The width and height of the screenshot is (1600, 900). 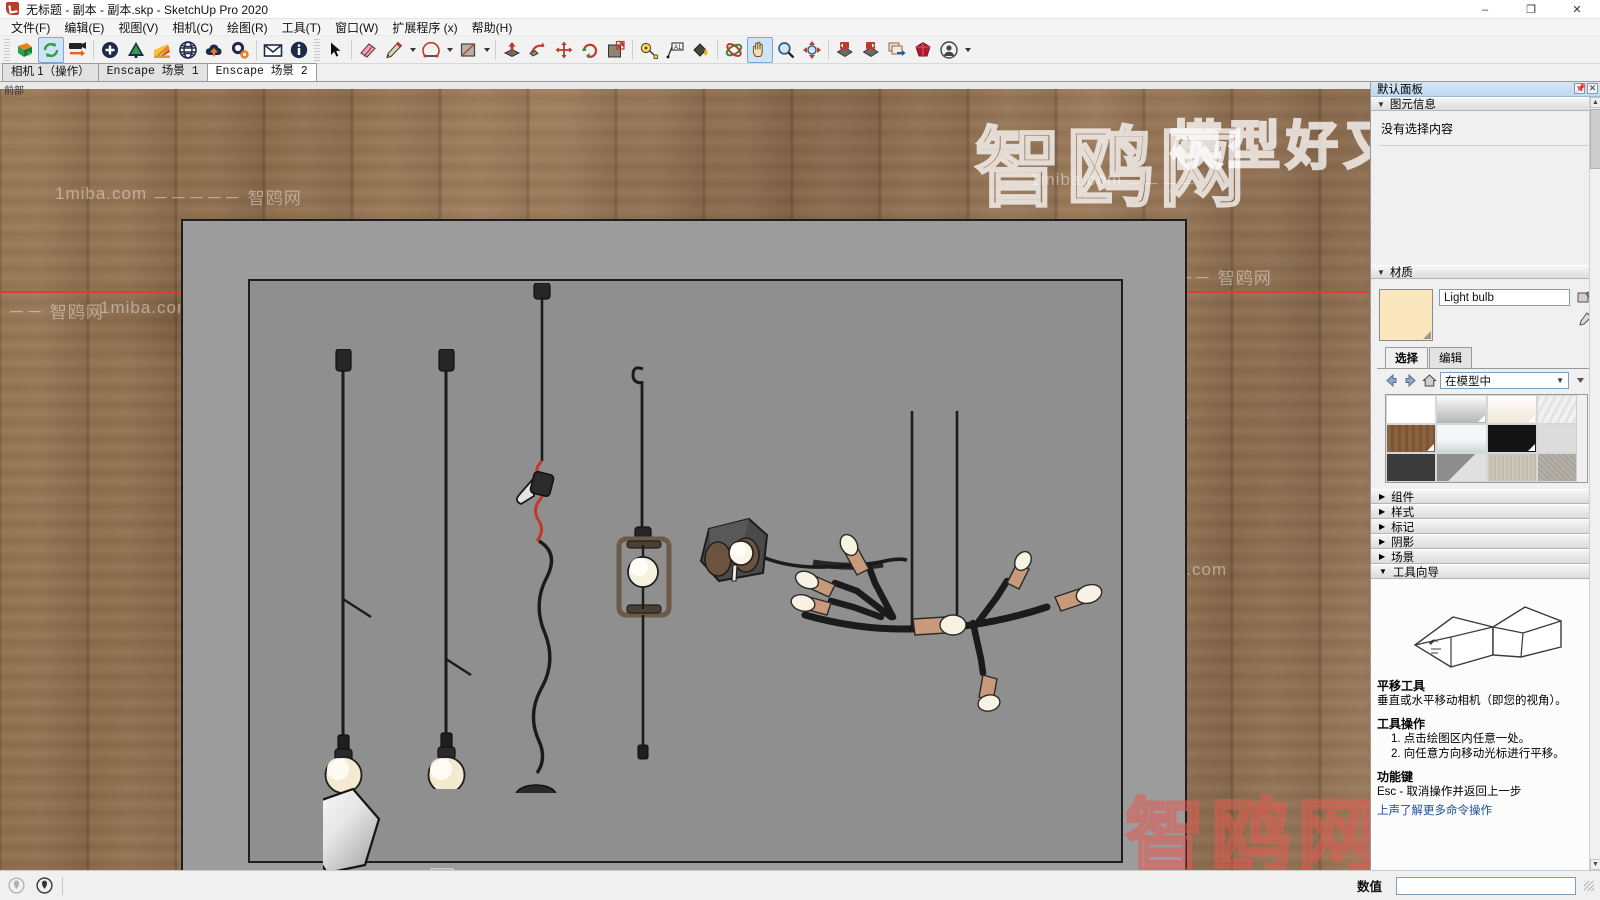 What do you see at coordinates (1595, 139) in the screenshot?
I see `panel-scroll-thumb` at bounding box center [1595, 139].